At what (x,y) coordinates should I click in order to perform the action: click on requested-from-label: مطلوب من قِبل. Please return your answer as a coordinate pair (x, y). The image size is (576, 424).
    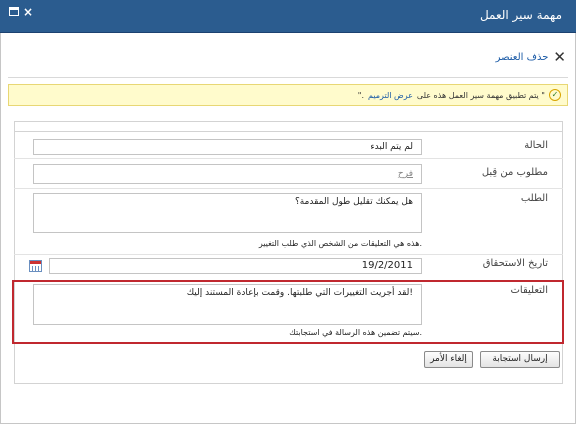
    Looking at the image, I should click on (514, 172).